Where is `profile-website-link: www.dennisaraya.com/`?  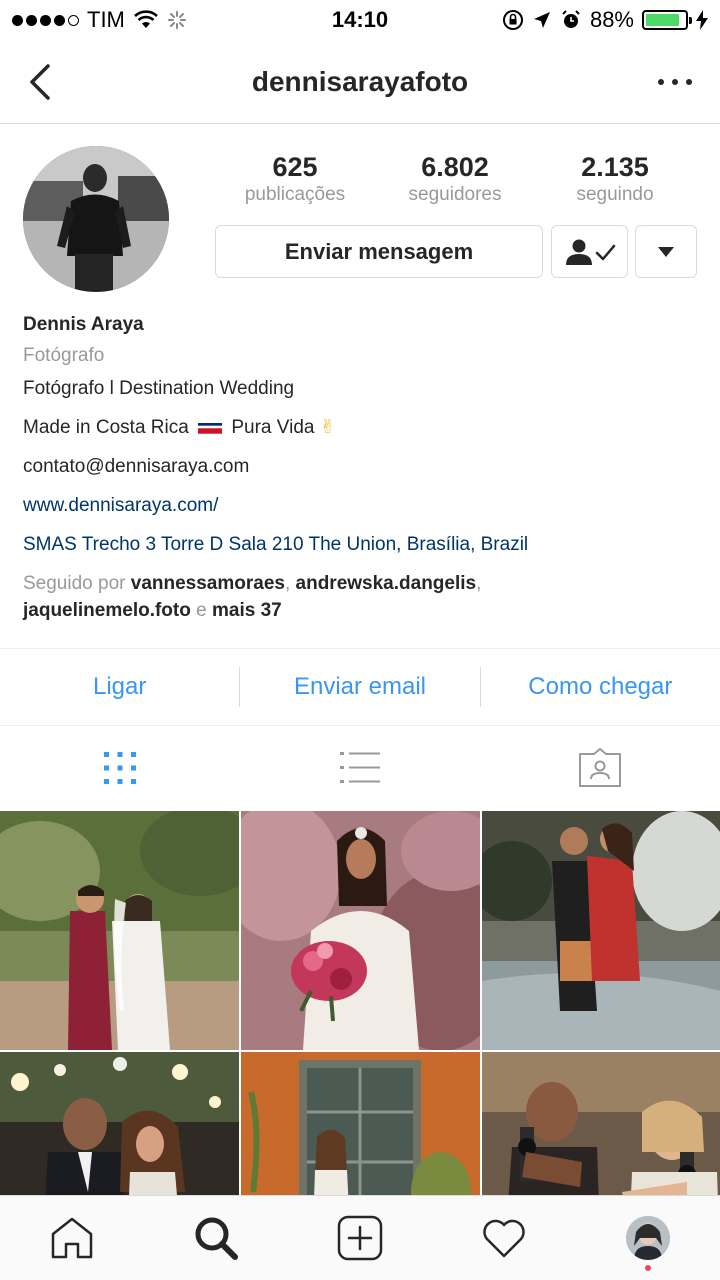 profile-website-link: www.dennisaraya.com/ is located at coordinates (363, 510).